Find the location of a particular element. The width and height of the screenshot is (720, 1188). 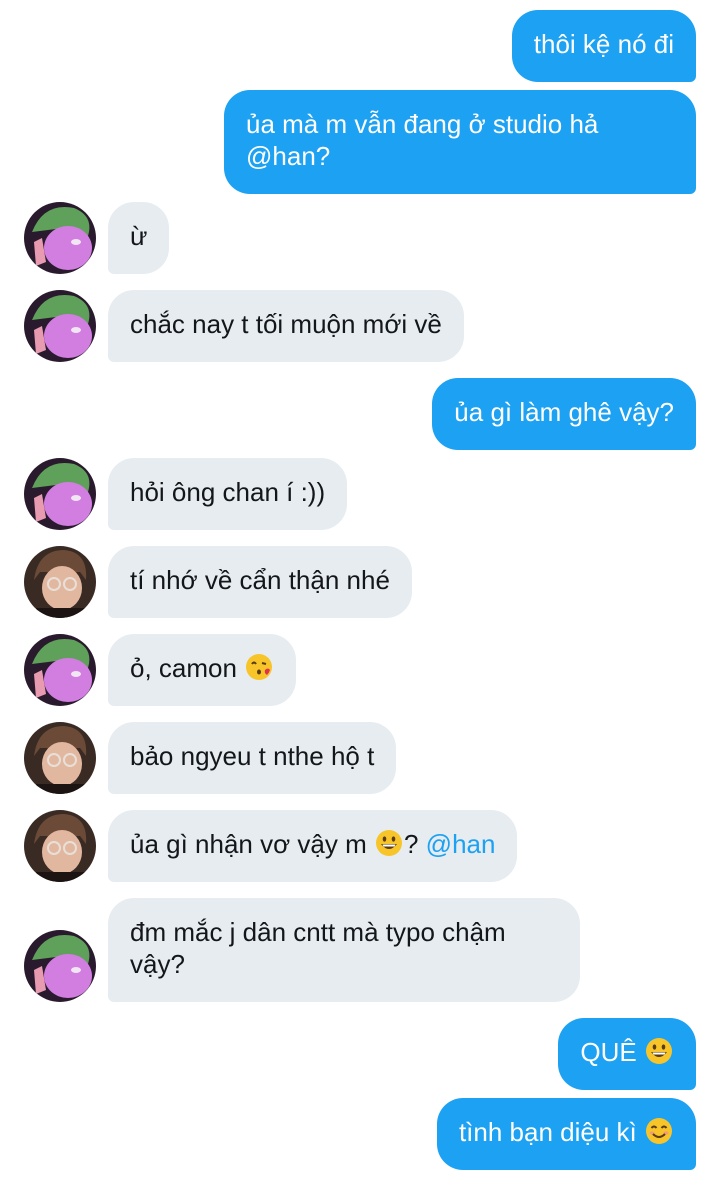

received-message-bubble: ủa gì nhận vơ vậy m ? @han is located at coordinates (313, 846).